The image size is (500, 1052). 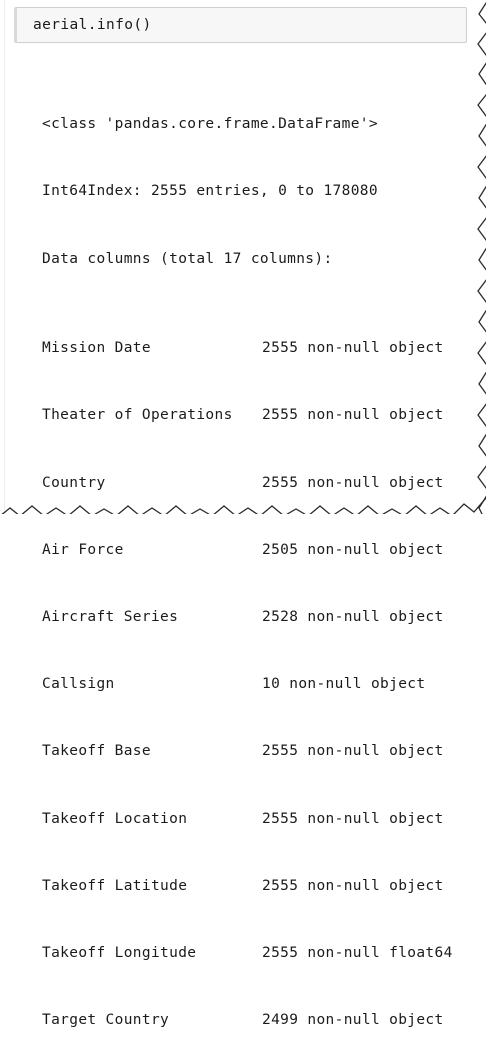 What do you see at coordinates (96, 751) in the screenshot?
I see `column-name: Takeoff Base` at bounding box center [96, 751].